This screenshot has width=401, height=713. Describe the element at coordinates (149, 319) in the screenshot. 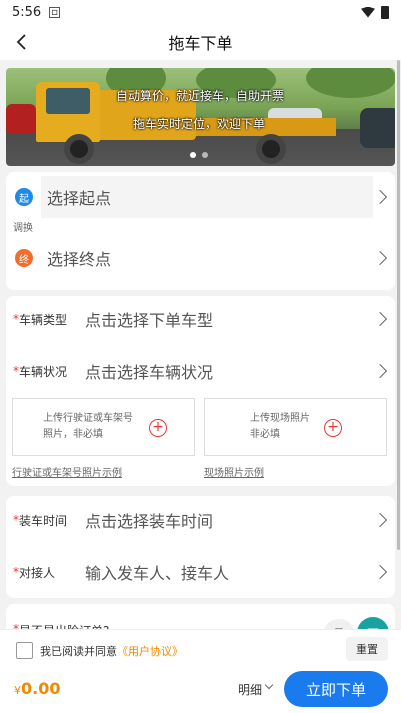

I see `vehicle-type-select: 点击选择下单车型` at that location.